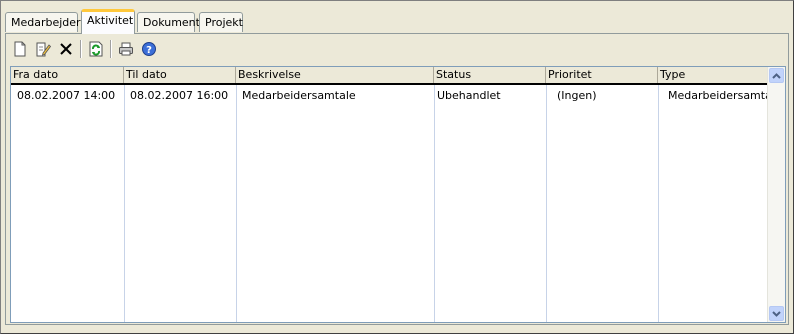 The height and width of the screenshot is (334, 794). I want to click on chevron-down-icon, so click(776, 313).